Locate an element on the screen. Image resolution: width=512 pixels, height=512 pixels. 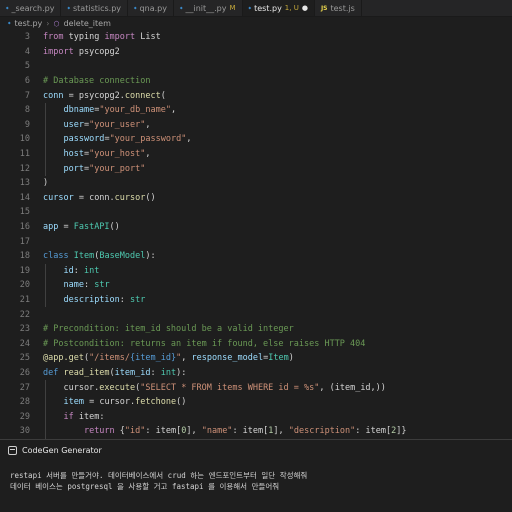
code-token: app is located at coordinates (51, 227).